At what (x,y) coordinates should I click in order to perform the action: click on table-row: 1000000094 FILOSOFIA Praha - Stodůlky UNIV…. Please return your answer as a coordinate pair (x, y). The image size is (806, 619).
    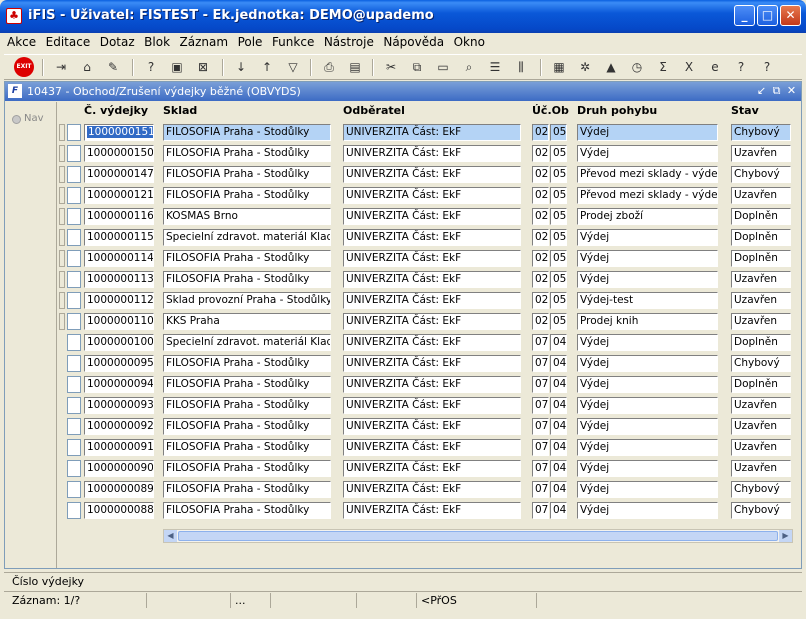
    Looking at the image, I should click on (403, 384).